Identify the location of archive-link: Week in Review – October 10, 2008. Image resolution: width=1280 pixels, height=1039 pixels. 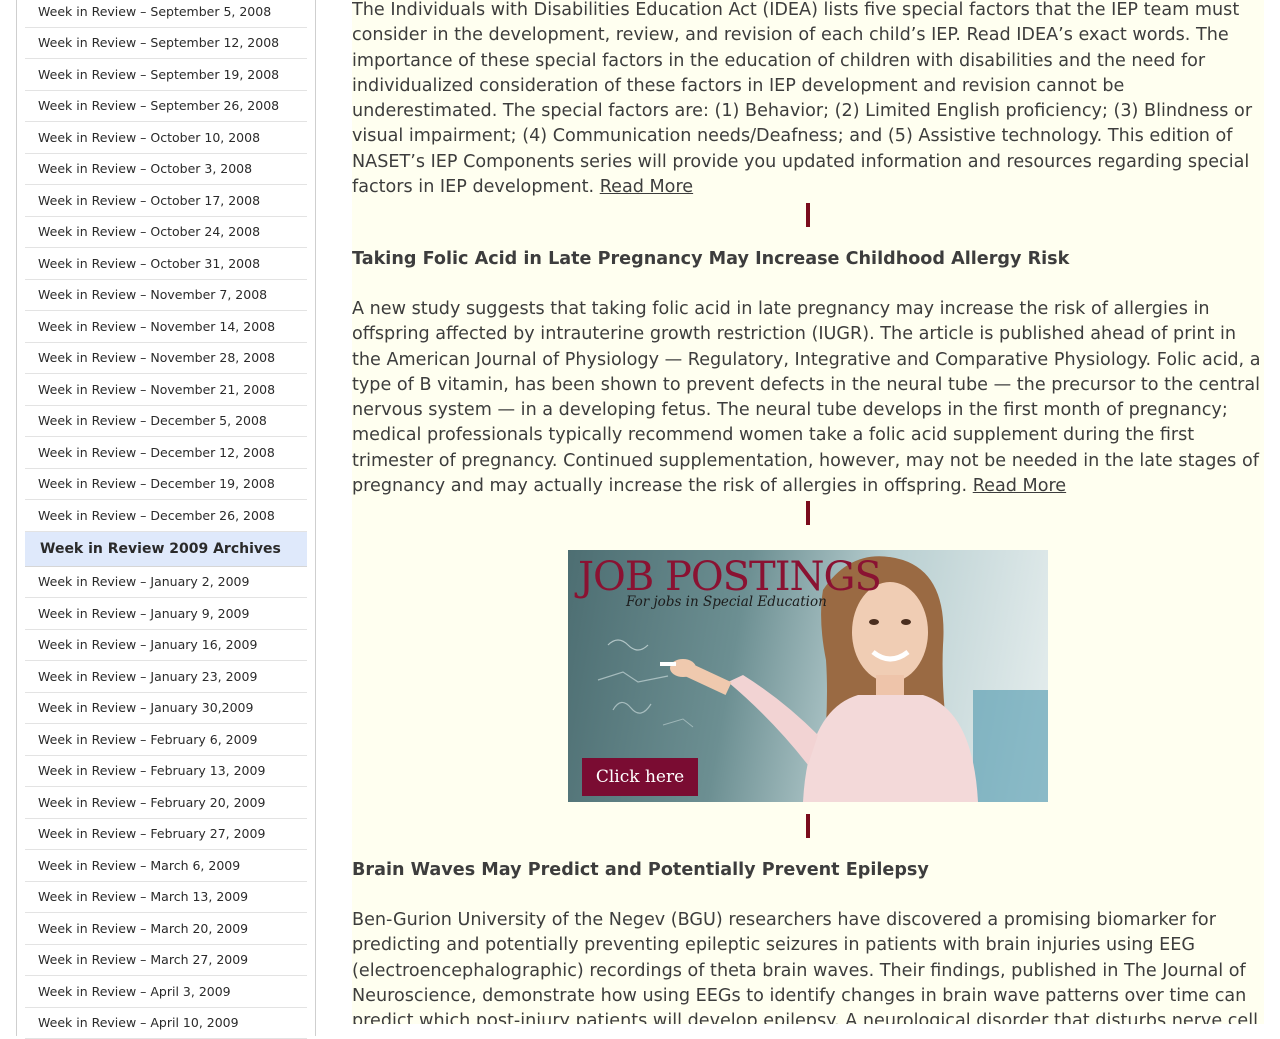
(166, 138).